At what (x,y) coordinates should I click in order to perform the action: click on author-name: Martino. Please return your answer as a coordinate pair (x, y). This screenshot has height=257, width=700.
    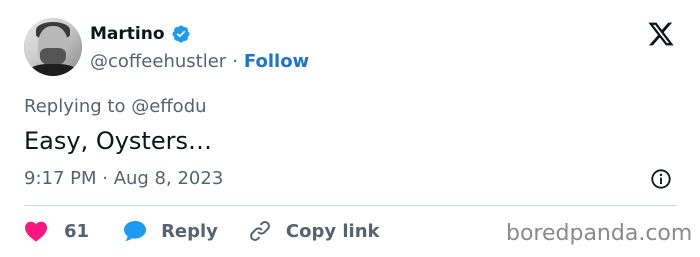
    Looking at the image, I should click on (127, 34).